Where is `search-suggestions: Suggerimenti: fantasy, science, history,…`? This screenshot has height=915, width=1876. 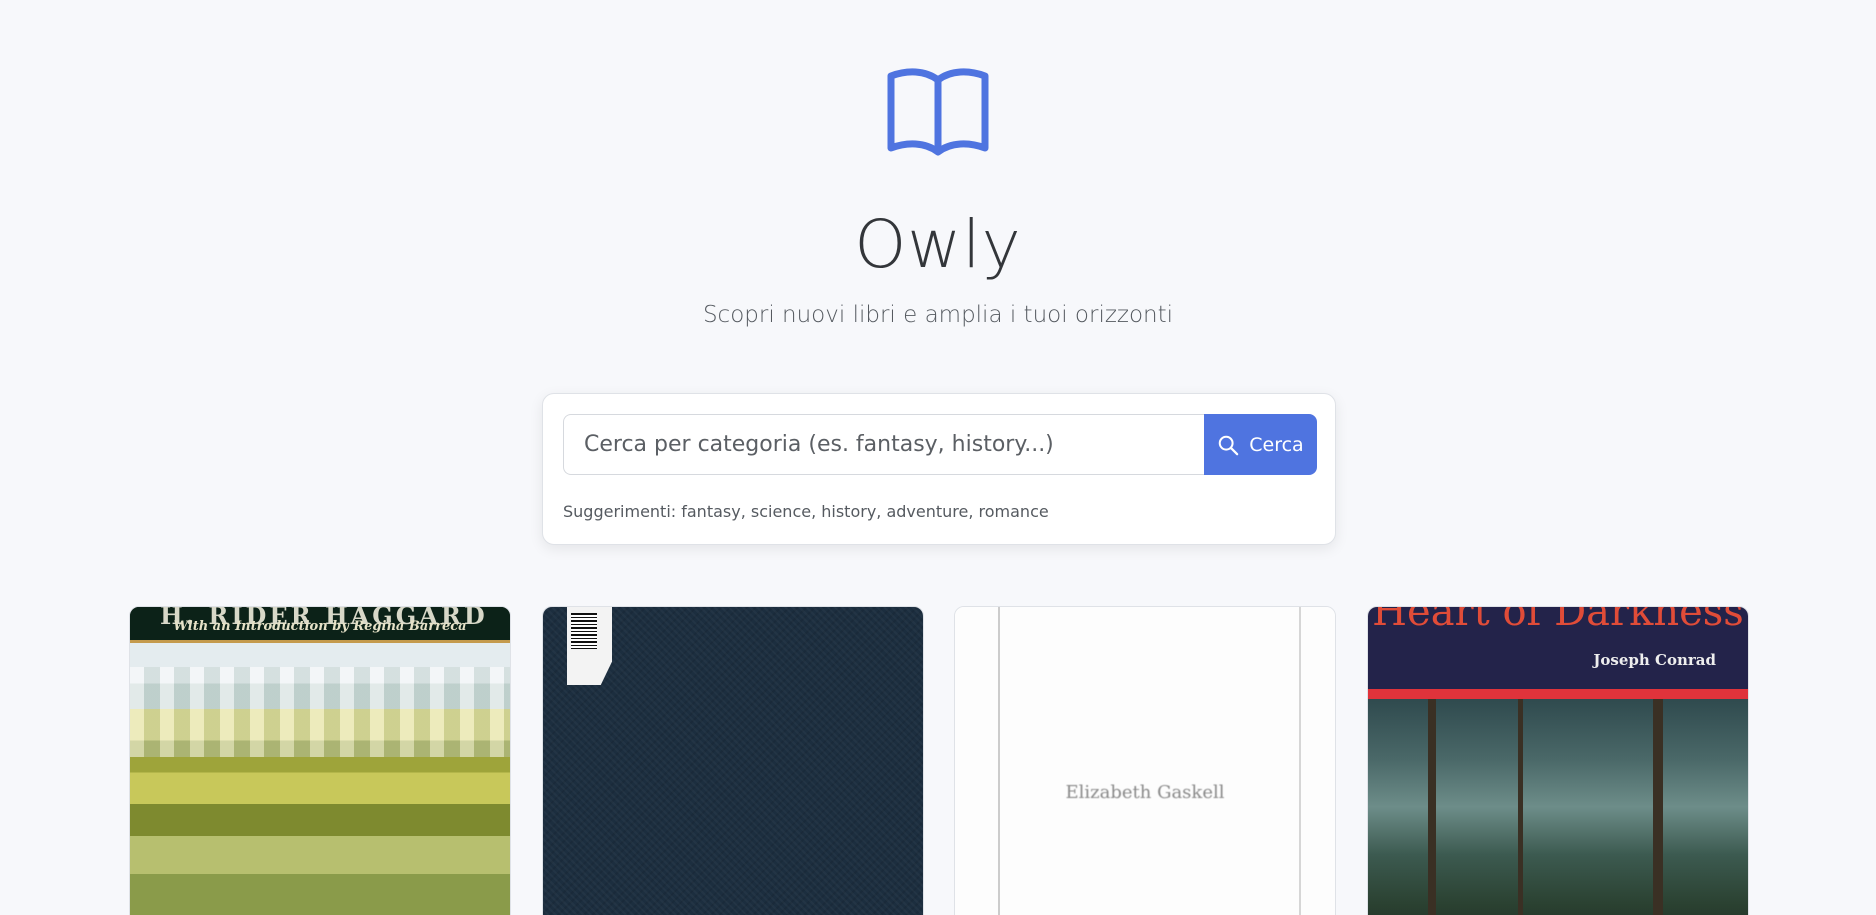
search-suggestions: Suggerimenti: fantasy, science, history,… is located at coordinates (806, 511).